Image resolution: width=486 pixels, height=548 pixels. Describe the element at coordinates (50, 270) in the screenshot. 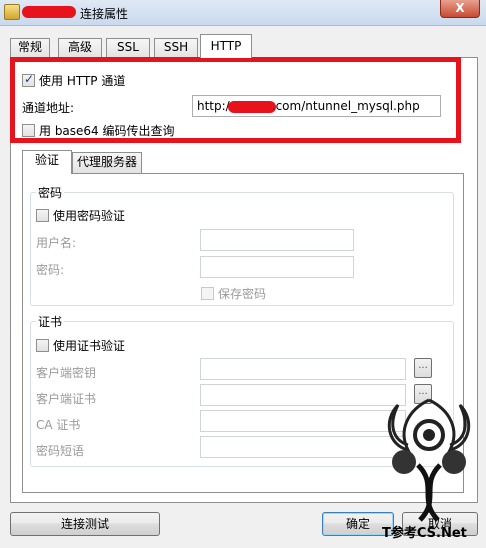

I see `password-label: 密码:` at that location.